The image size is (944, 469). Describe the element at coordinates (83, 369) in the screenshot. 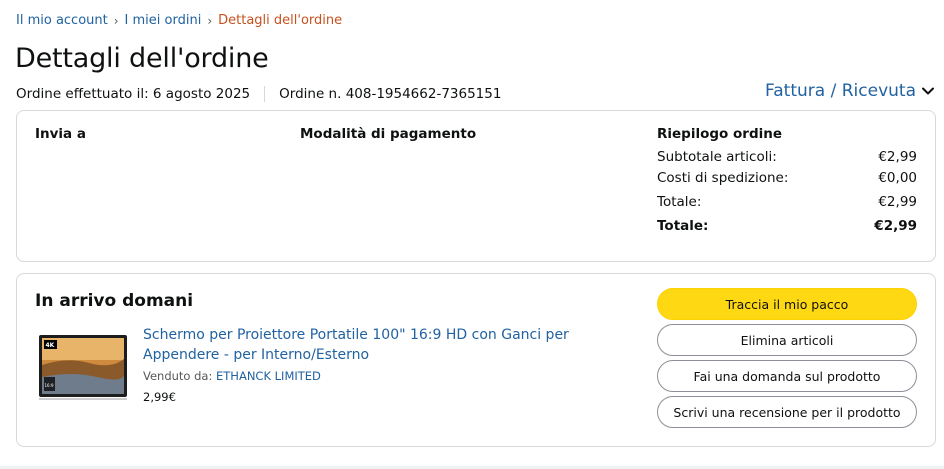

I see `product-image: 4K 16:9` at that location.